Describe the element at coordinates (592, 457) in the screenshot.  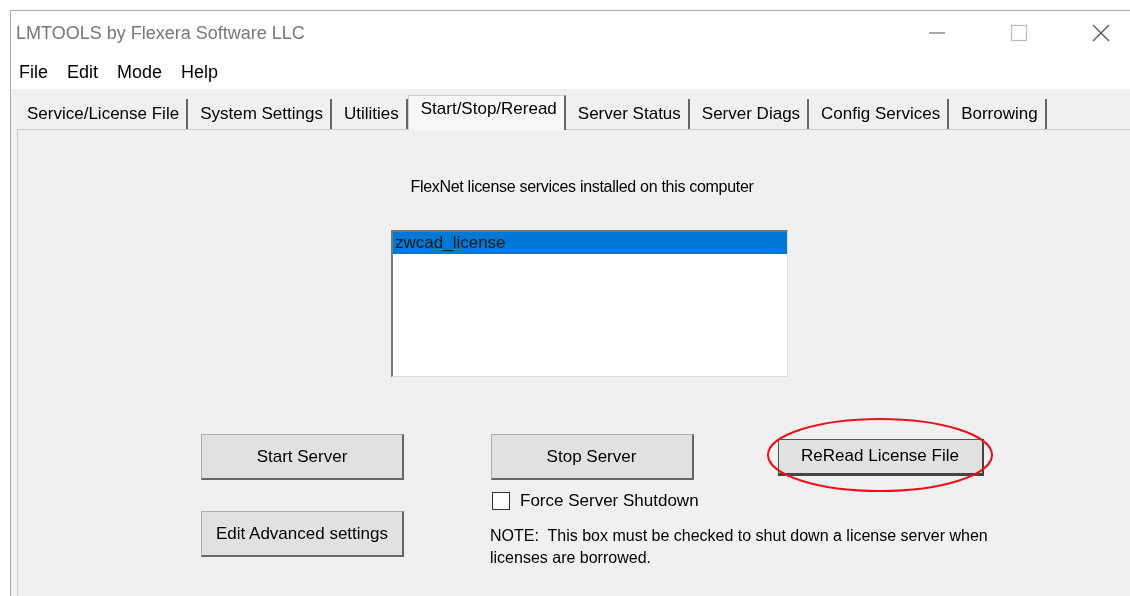
I see `action-button: Stop Server` at that location.